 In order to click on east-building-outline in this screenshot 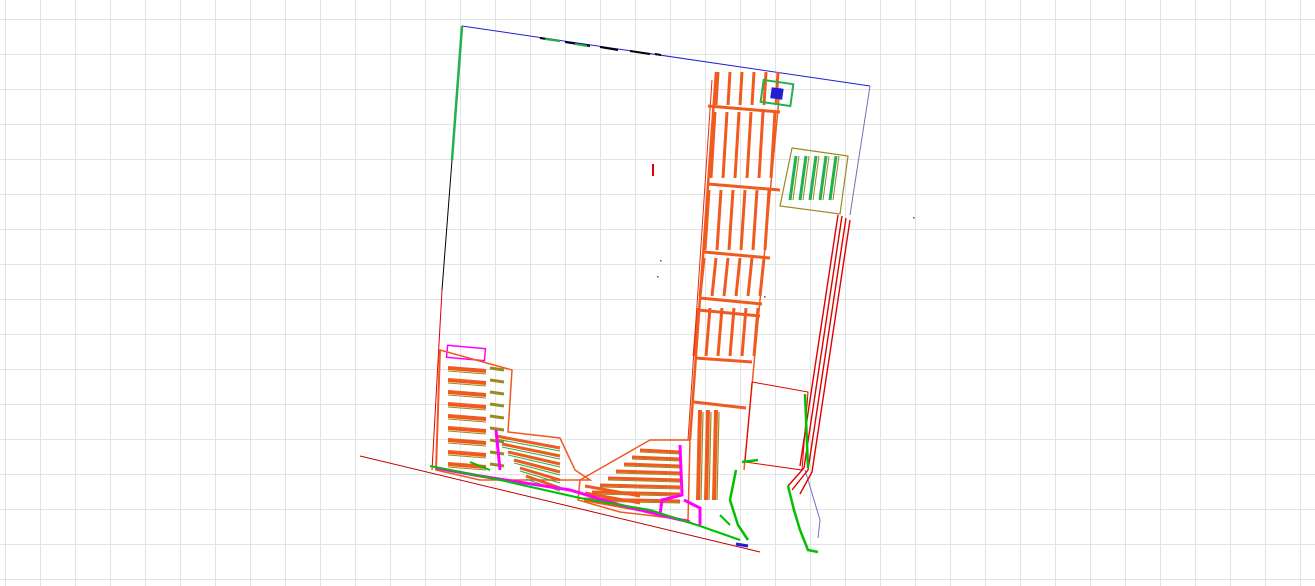, I will do `click(776, 426)`.